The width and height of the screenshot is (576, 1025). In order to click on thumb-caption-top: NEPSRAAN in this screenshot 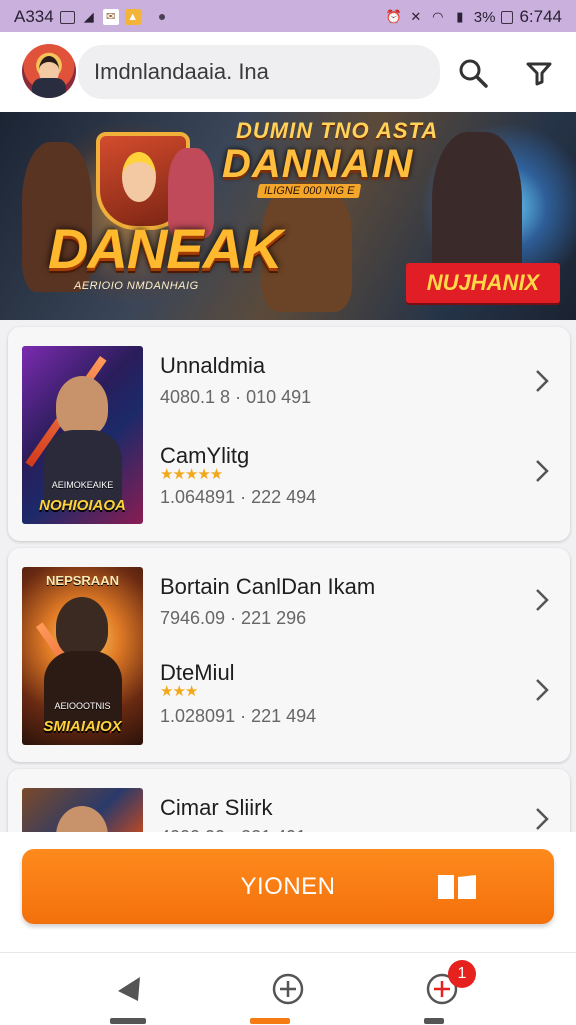, I will do `click(82, 580)`.